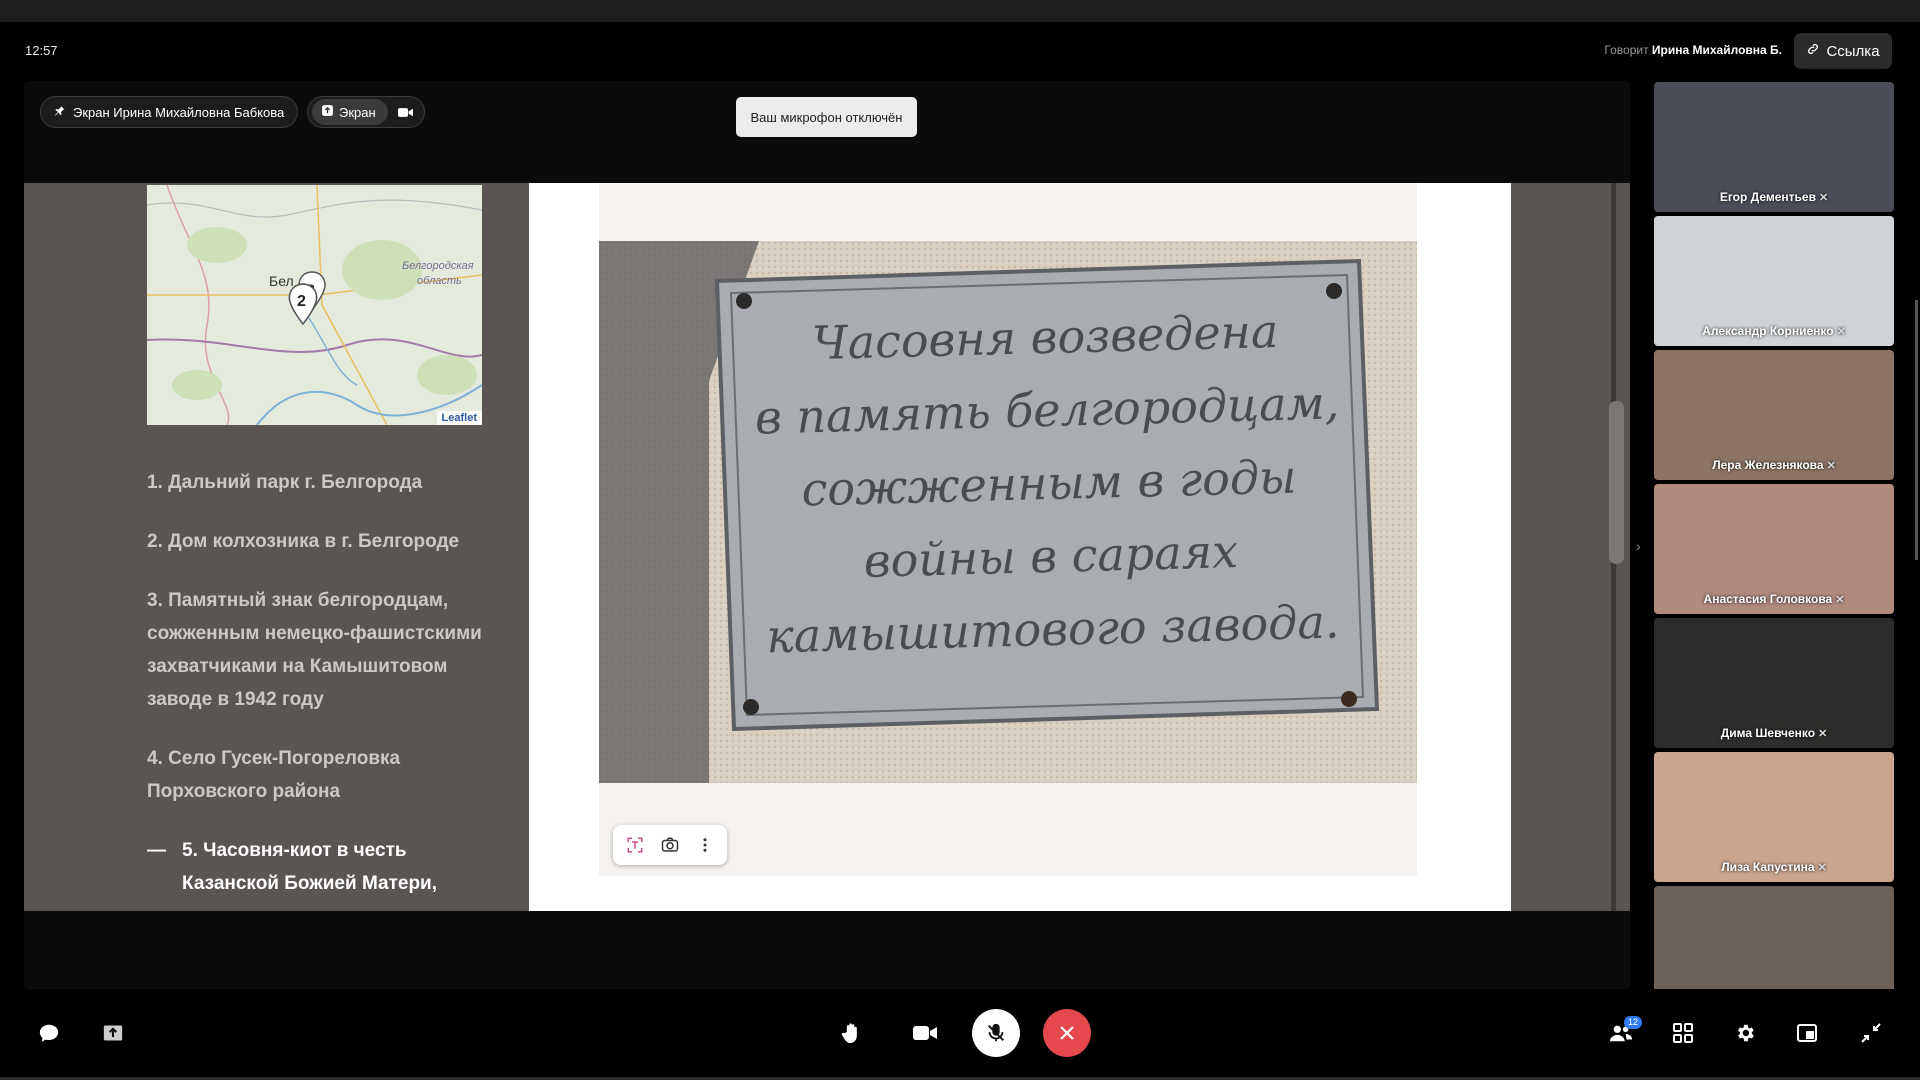 The image size is (1920, 1080). I want to click on participant-tile, so click(1774, 937).